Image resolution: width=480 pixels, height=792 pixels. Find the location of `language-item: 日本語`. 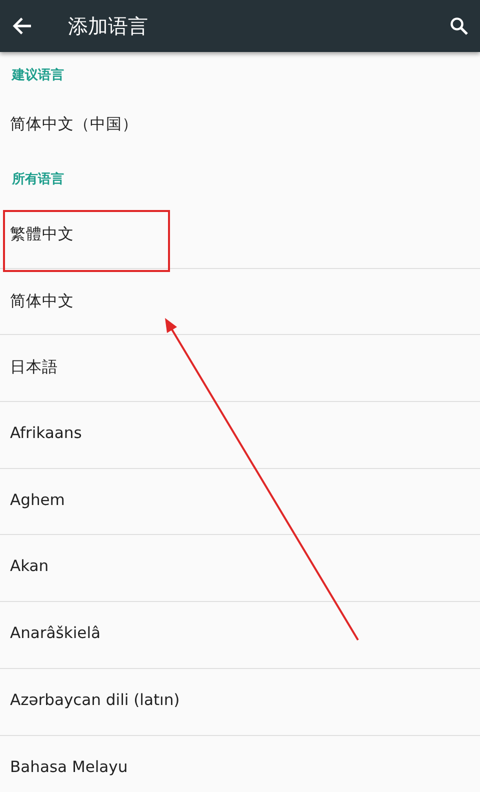

language-item: 日本語 is located at coordinates (240, 368).